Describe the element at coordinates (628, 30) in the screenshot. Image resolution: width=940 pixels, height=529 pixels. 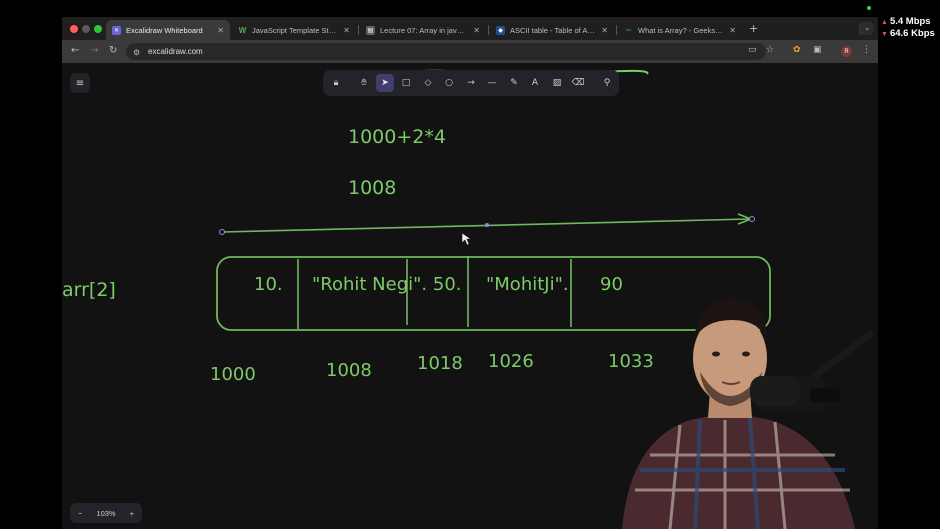
I see `gfg-icon: ∞` at that location.